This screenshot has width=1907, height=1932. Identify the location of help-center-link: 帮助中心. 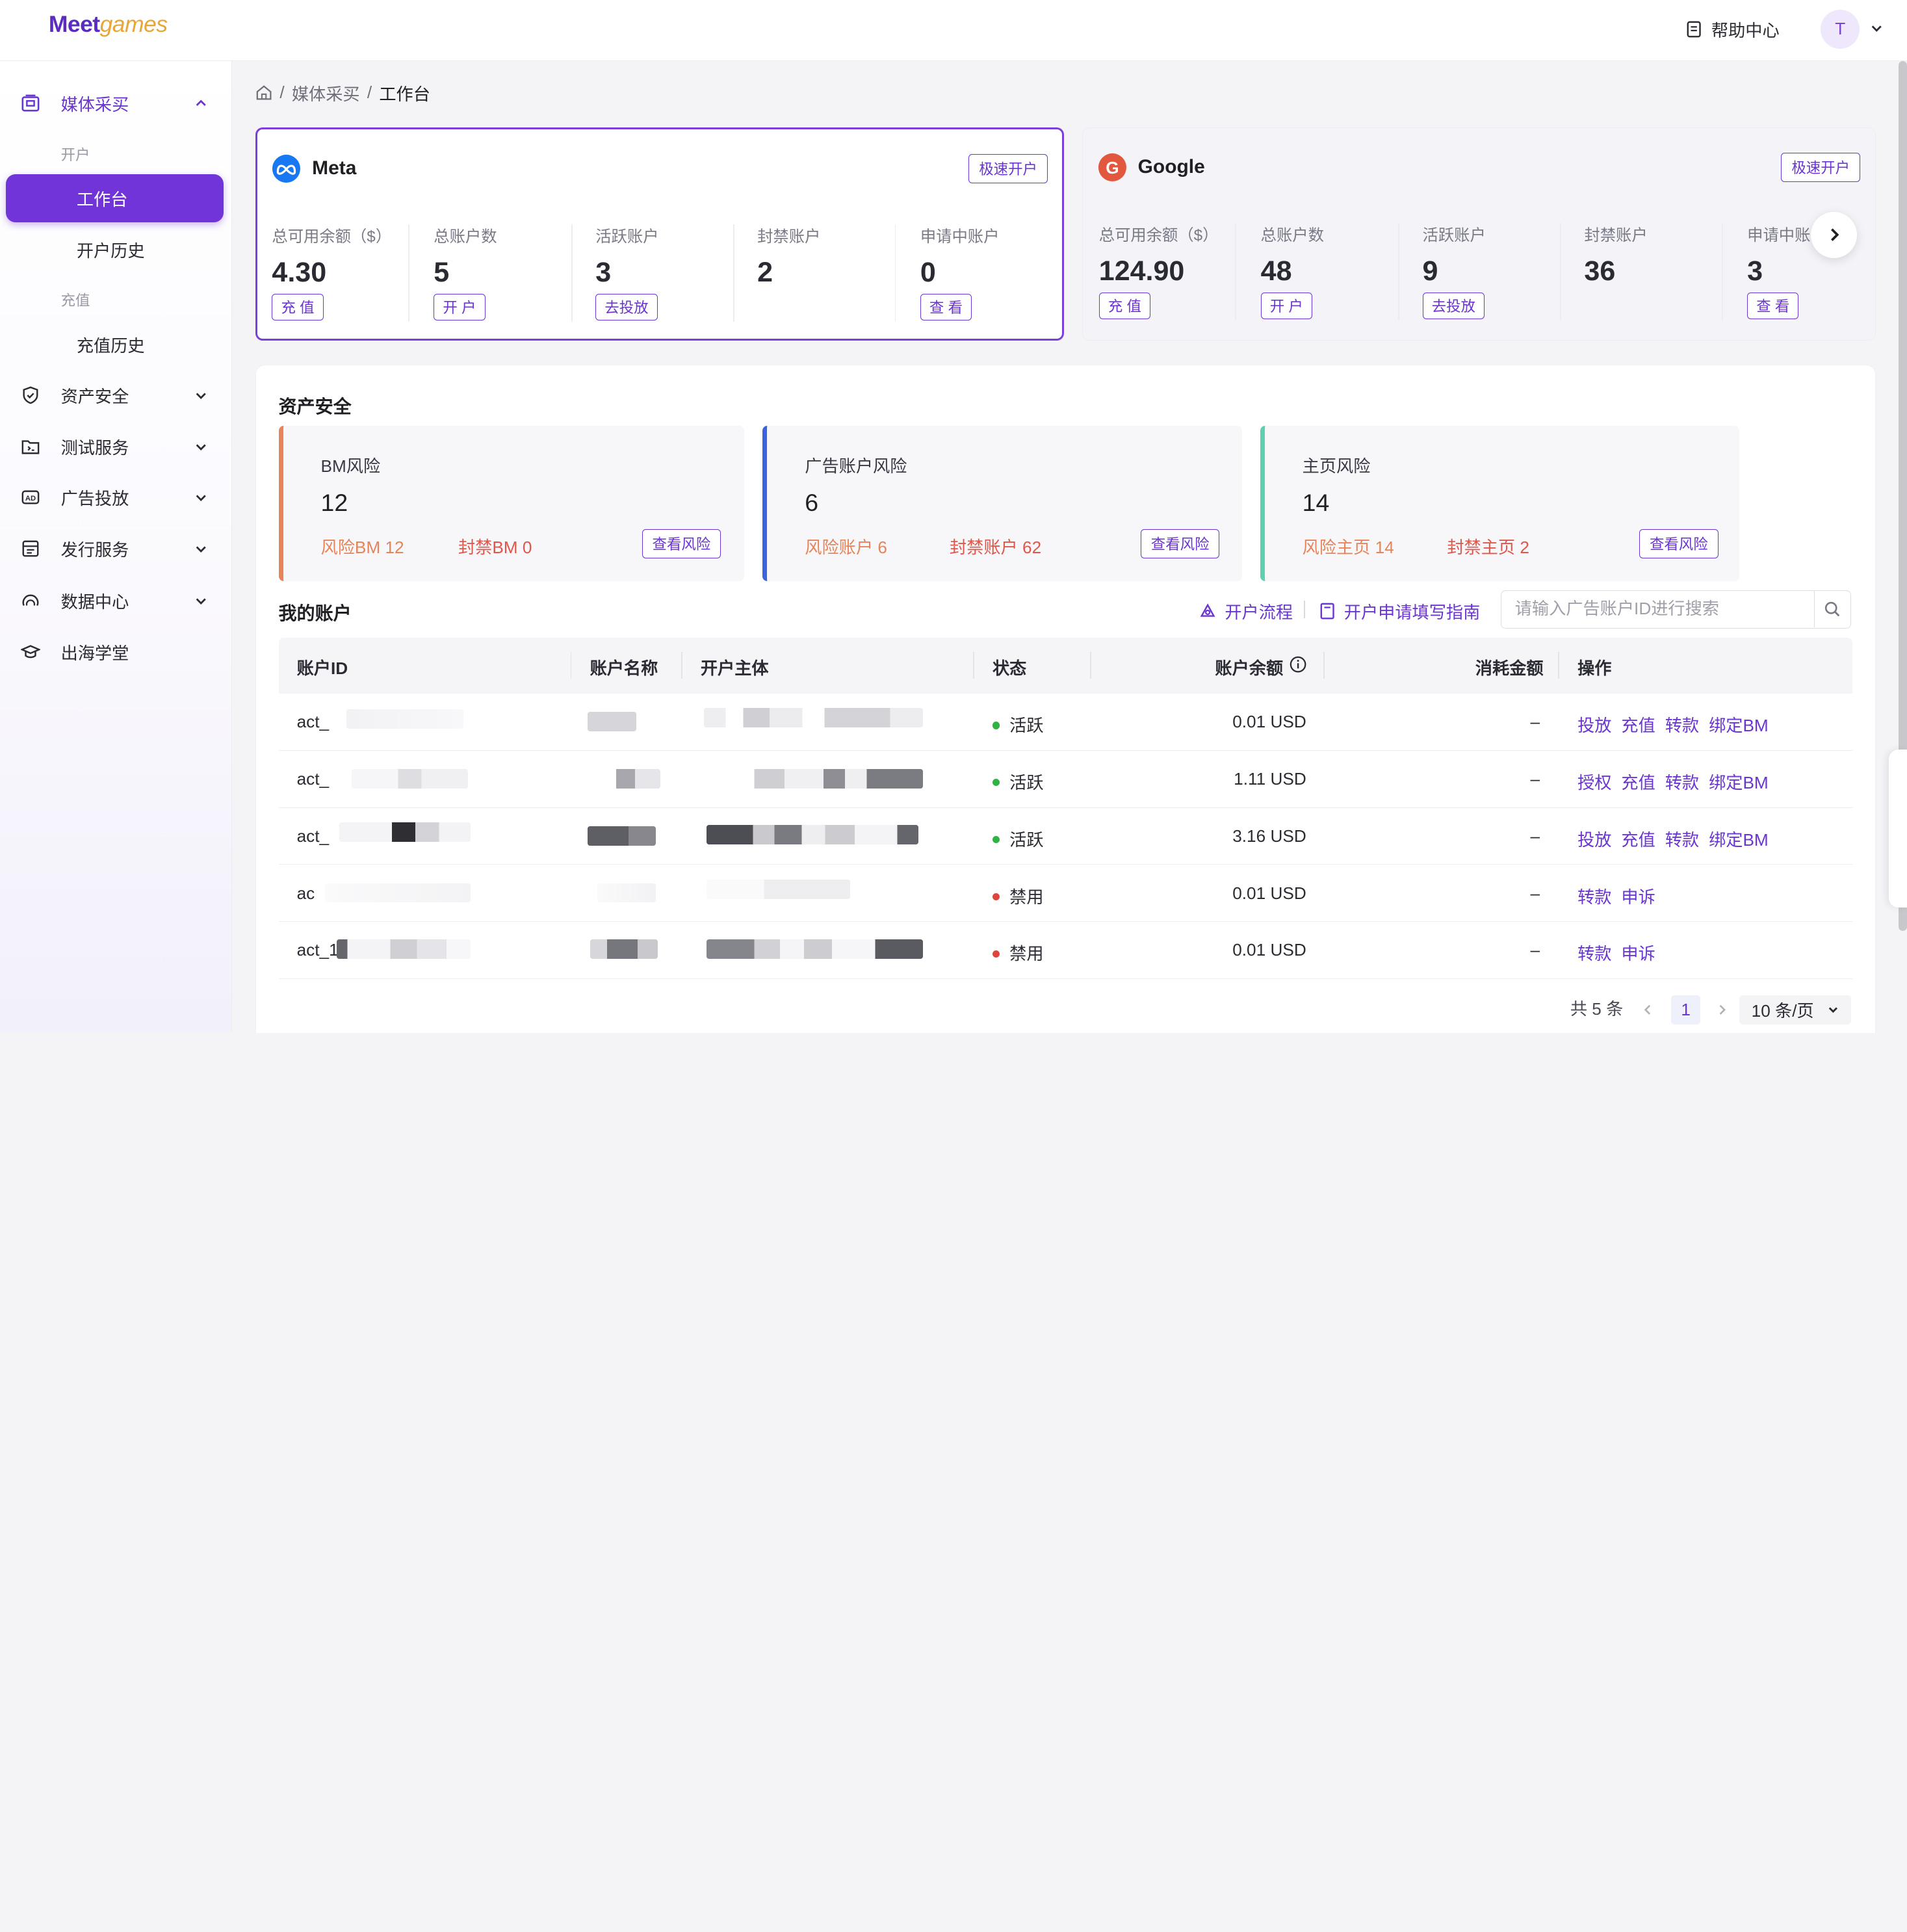
(1733, 29).